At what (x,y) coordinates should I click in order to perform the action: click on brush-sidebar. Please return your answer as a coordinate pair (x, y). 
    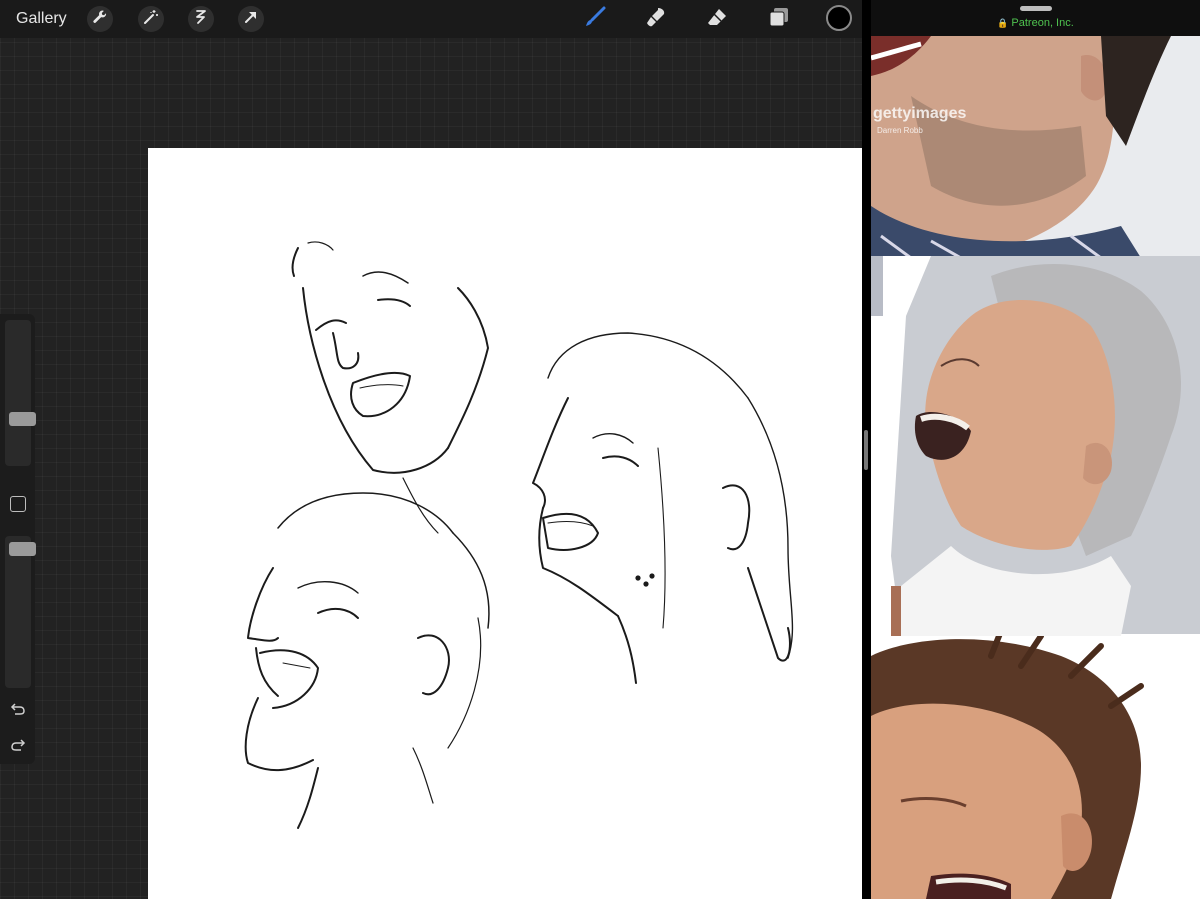
    Looking at the image, I should click on (18, 539).